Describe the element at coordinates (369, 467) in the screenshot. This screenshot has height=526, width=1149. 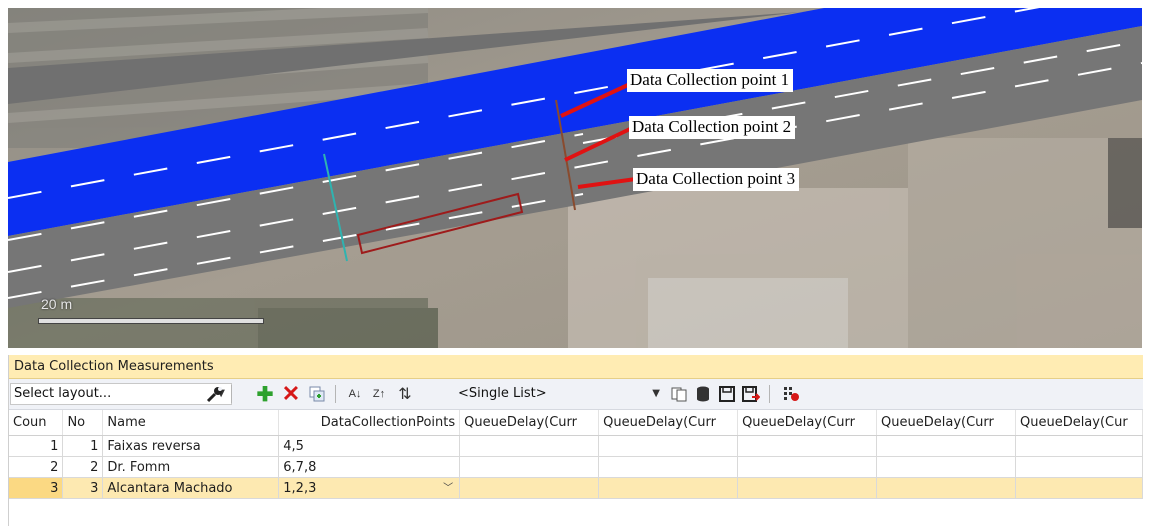
I see `row-data-collection-points: 6,7,8` at that location.